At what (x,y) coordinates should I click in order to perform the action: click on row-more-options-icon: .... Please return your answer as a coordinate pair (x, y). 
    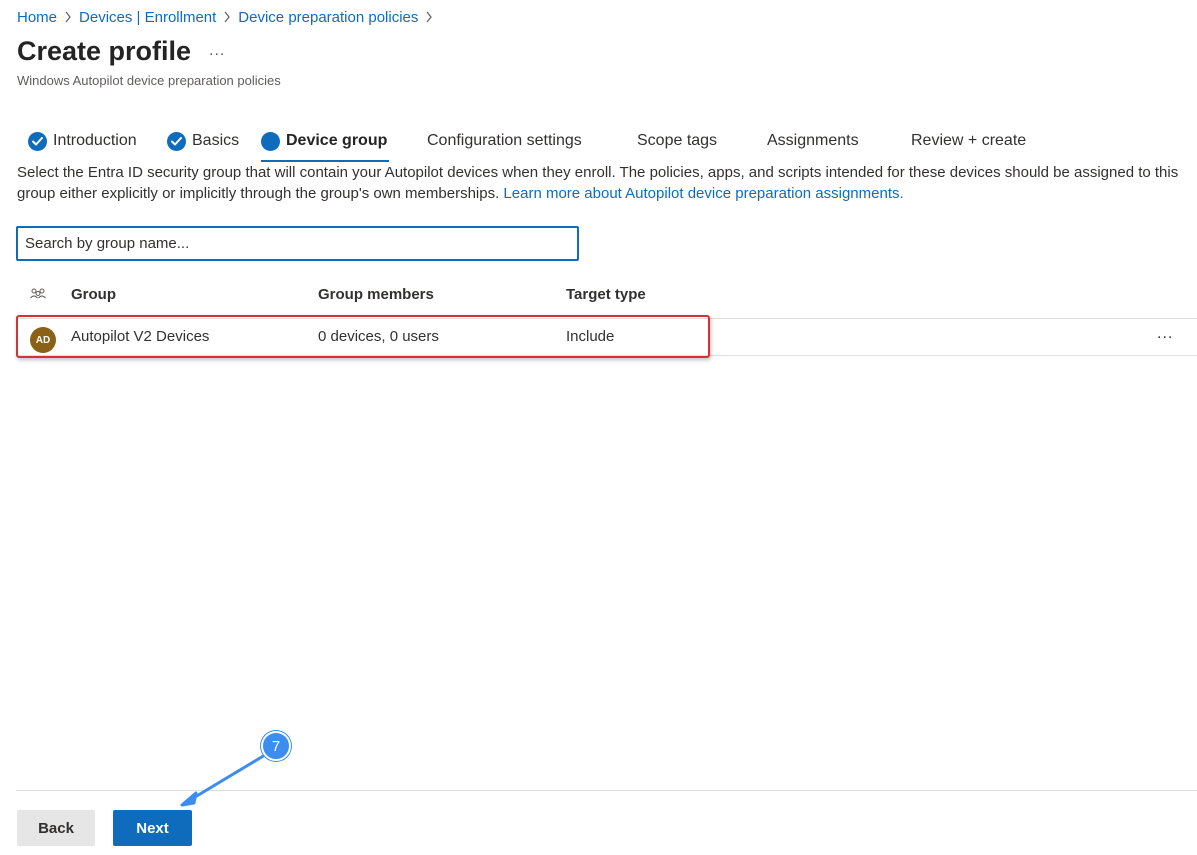
    Looking at the image, I should click on (1165, 334).